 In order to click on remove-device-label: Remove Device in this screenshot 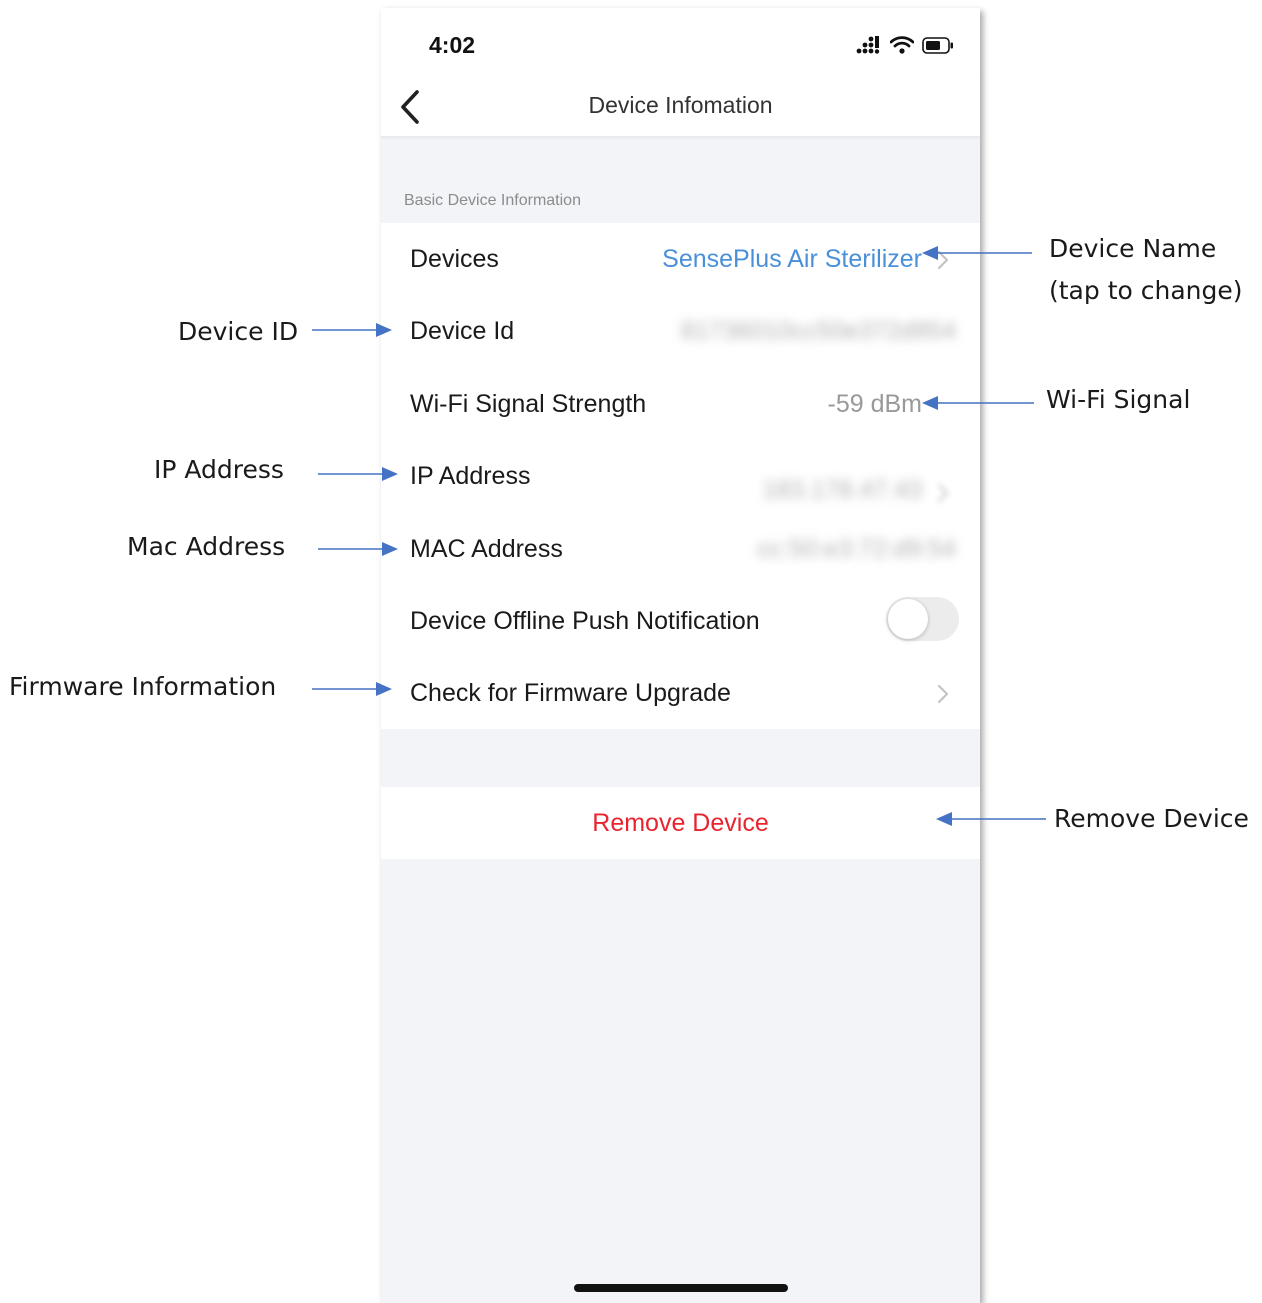, I will do `click(680, 823)`.